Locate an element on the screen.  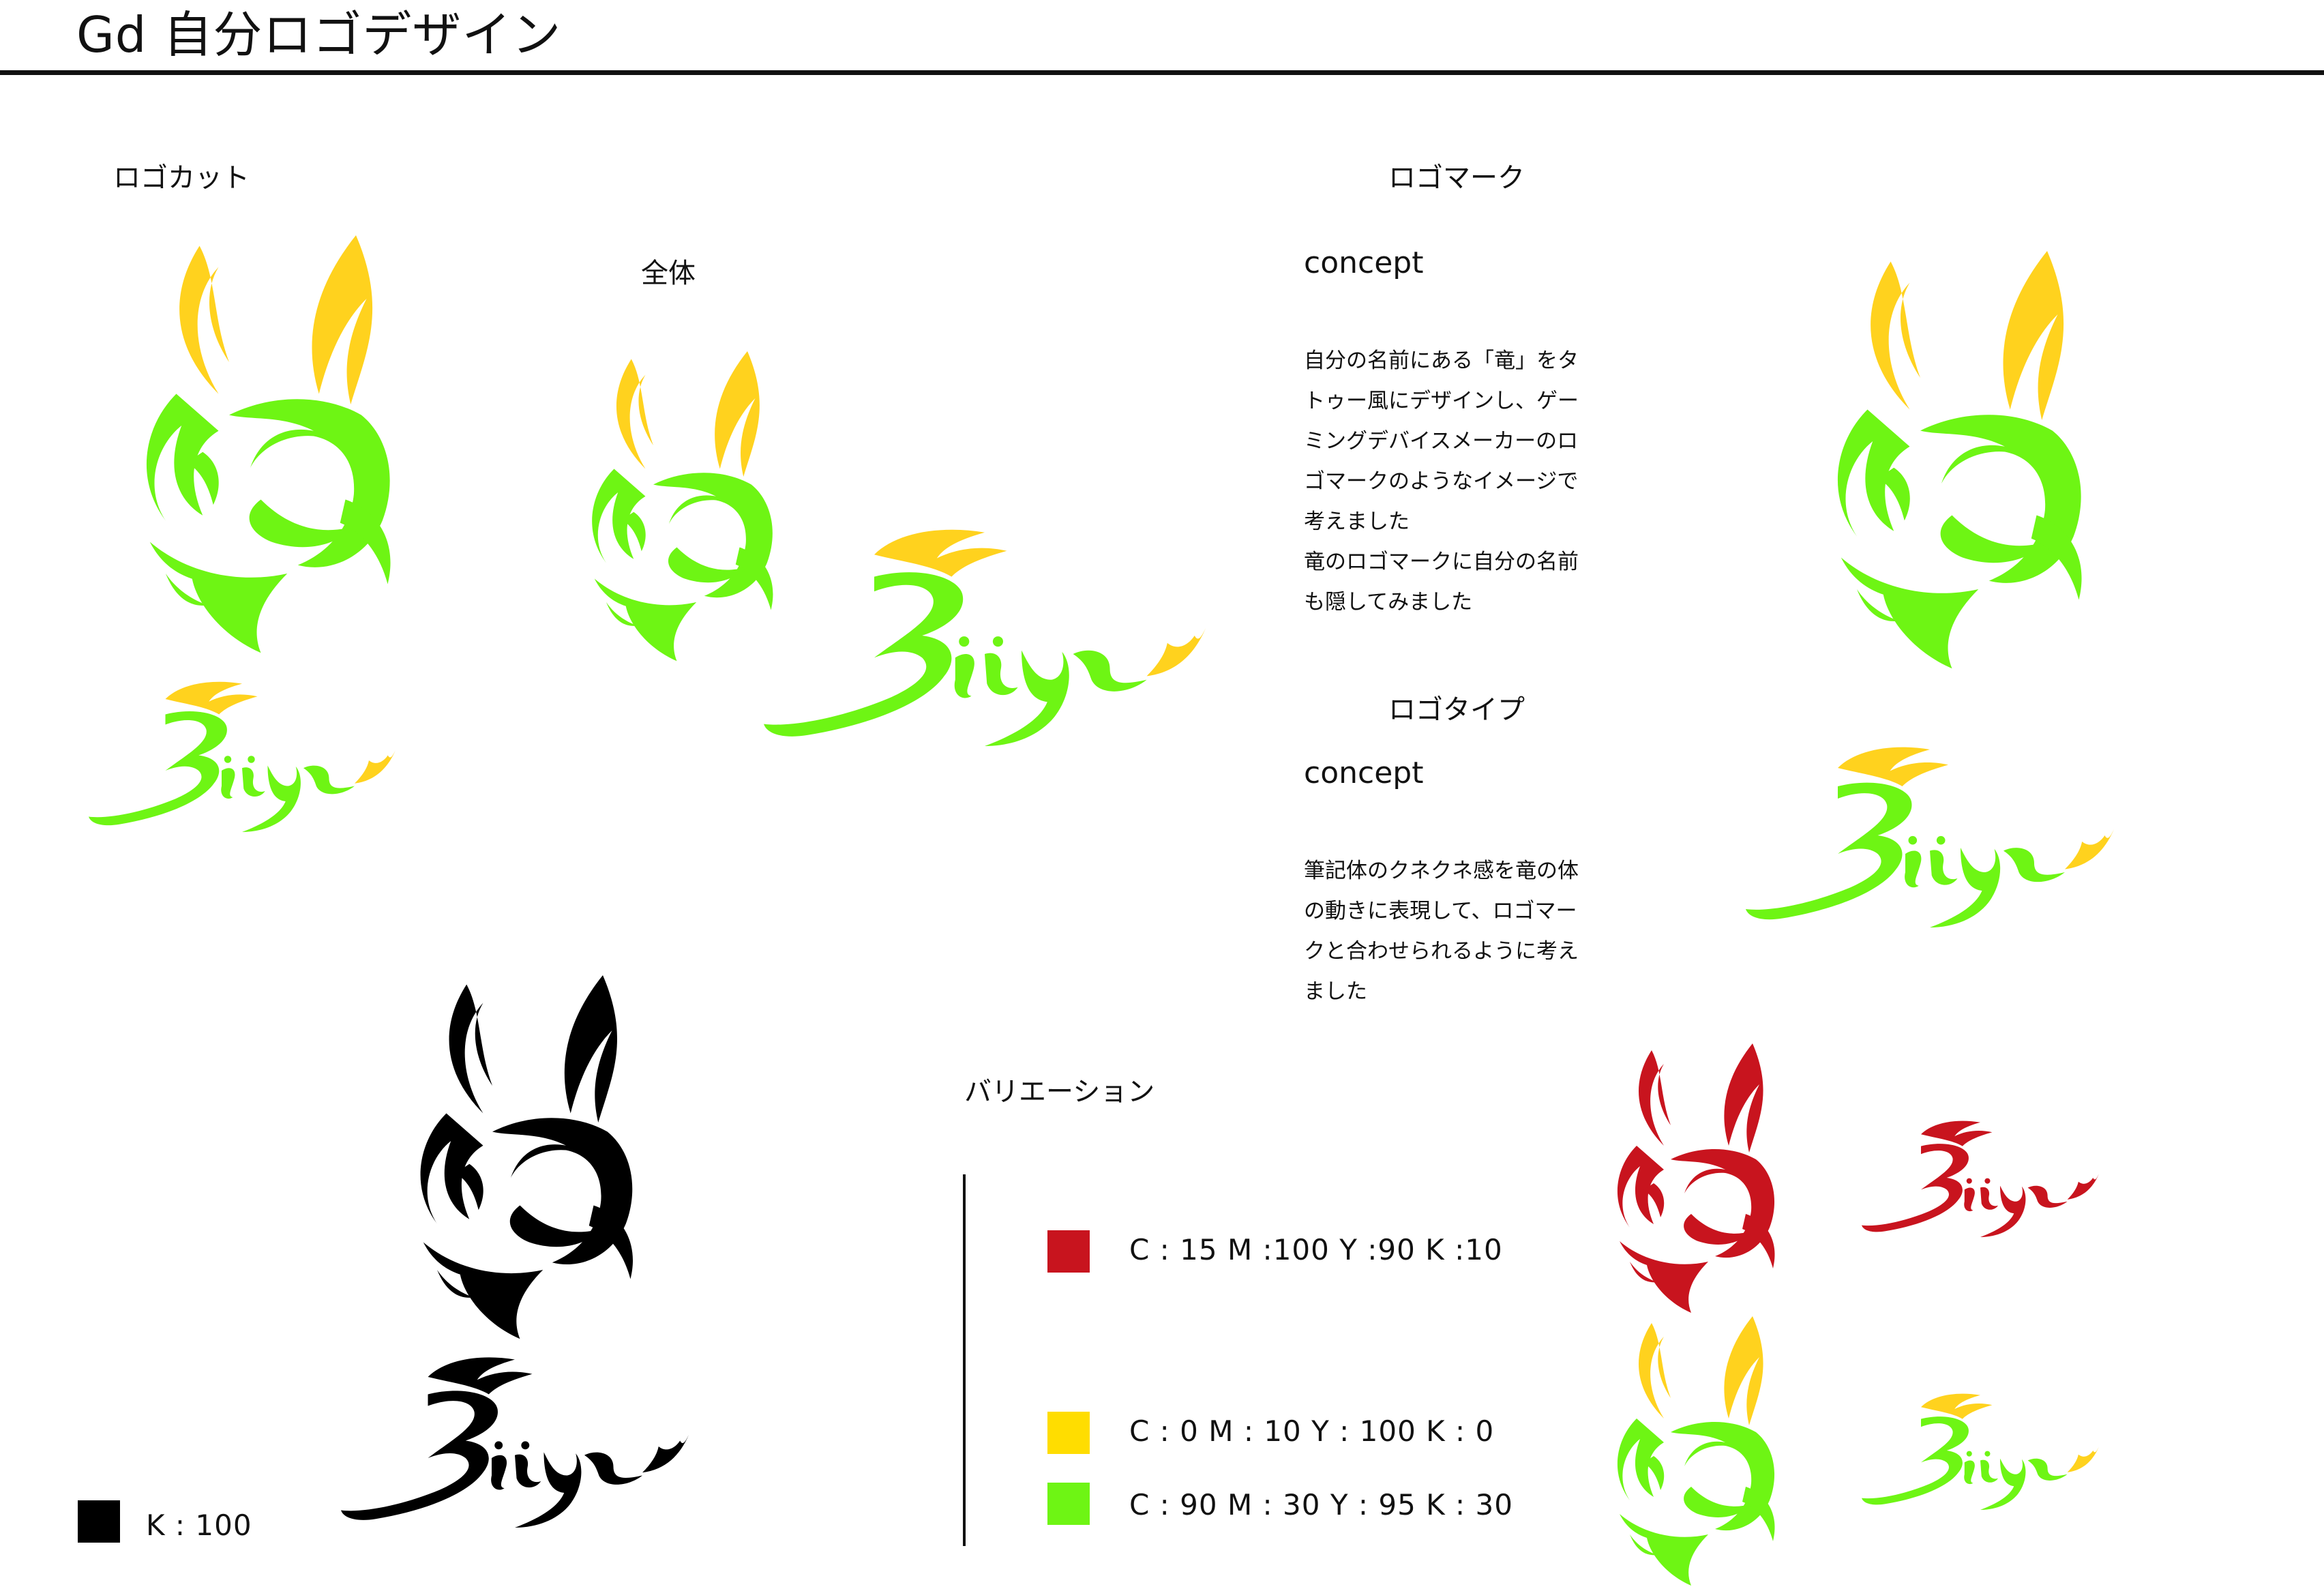
variation-divider is located at coordinates (964, 1360).